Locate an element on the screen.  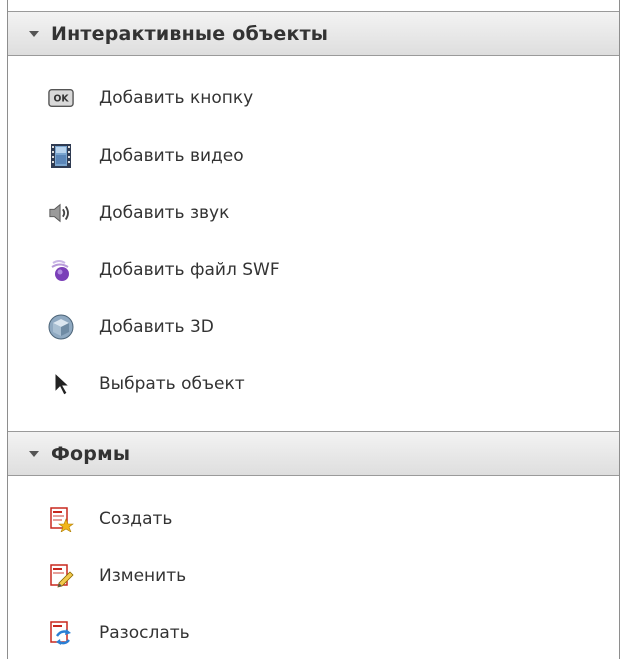
speaker-icon is located at coordinates (61, 213).